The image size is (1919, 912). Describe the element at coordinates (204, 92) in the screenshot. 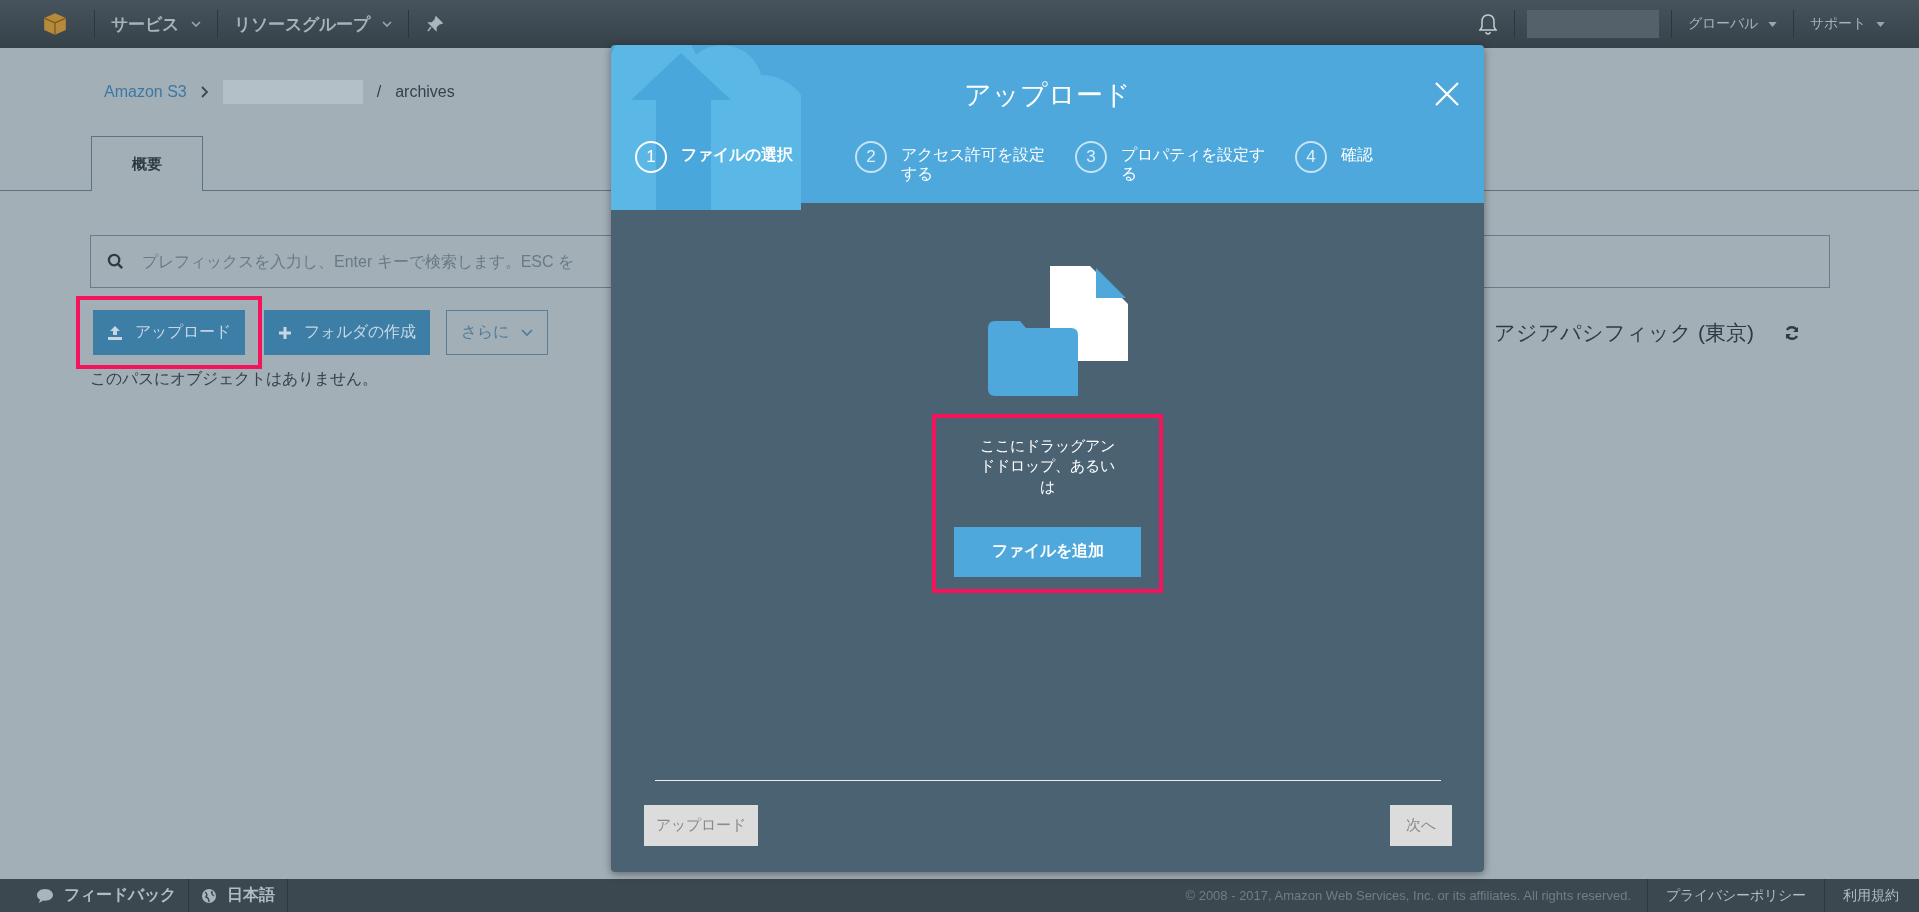

I see `chevron-right-icon` at that location.